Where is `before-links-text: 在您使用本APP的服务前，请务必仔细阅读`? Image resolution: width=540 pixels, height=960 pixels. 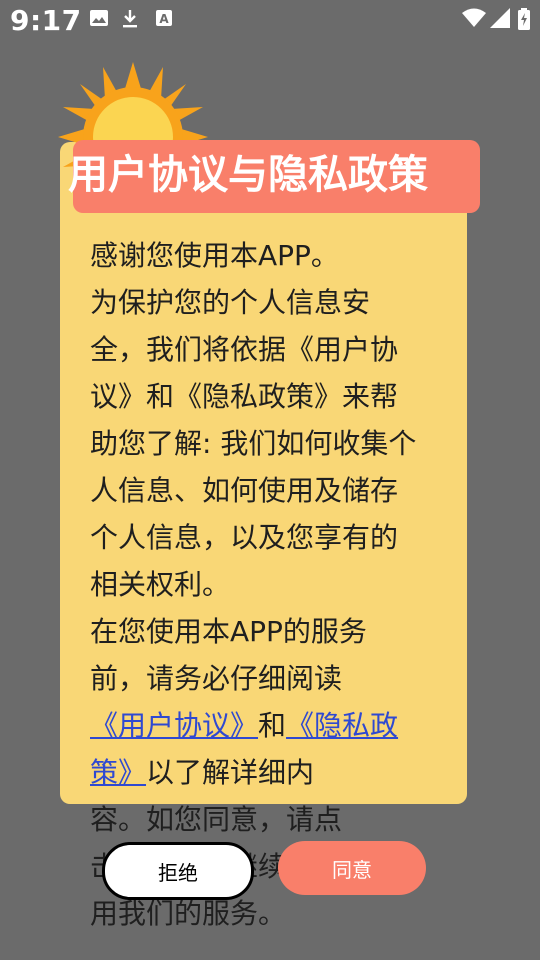
before-links-text: 在您使用本APP的服务前，请务必仔细阅读 is located at coordinates (228, 655).